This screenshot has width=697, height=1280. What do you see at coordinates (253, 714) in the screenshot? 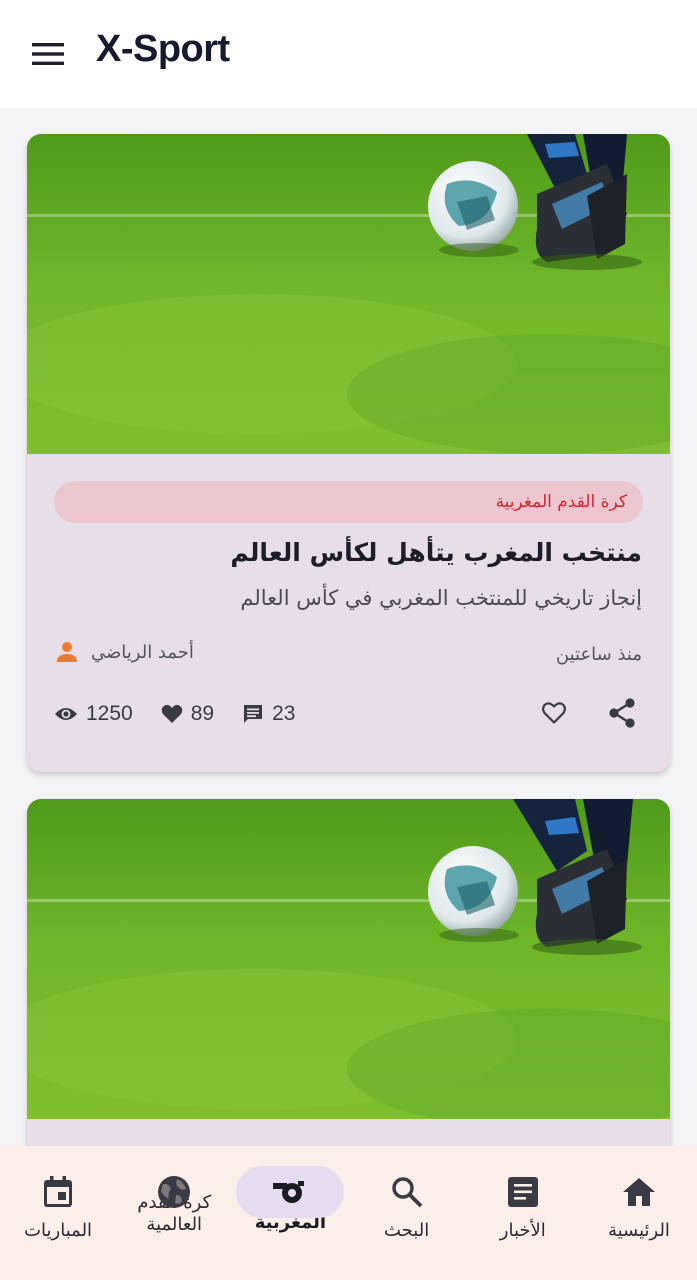
I see `comment-icon` at bounding box center [253, 714].